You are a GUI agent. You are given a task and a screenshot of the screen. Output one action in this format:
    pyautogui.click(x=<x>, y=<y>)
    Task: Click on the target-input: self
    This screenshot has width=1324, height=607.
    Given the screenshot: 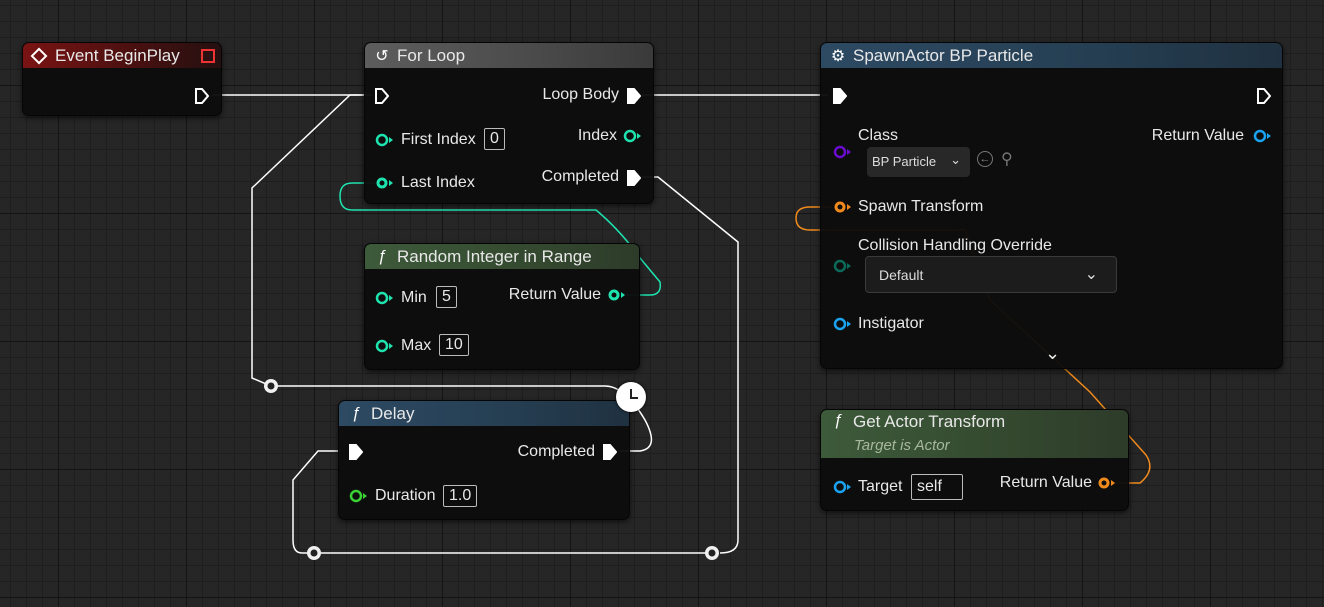 What is the action you would take?
    pyautogui.click(x=937, y=487)
    